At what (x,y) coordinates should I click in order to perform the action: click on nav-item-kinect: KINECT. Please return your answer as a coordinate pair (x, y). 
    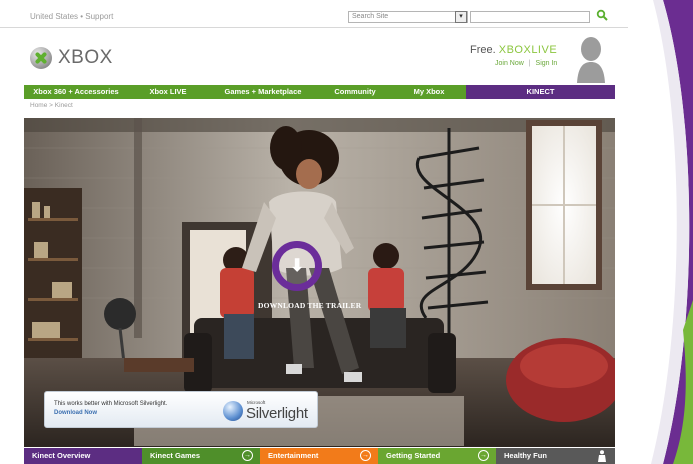
    Looking at the image, I should click on (540, 92).